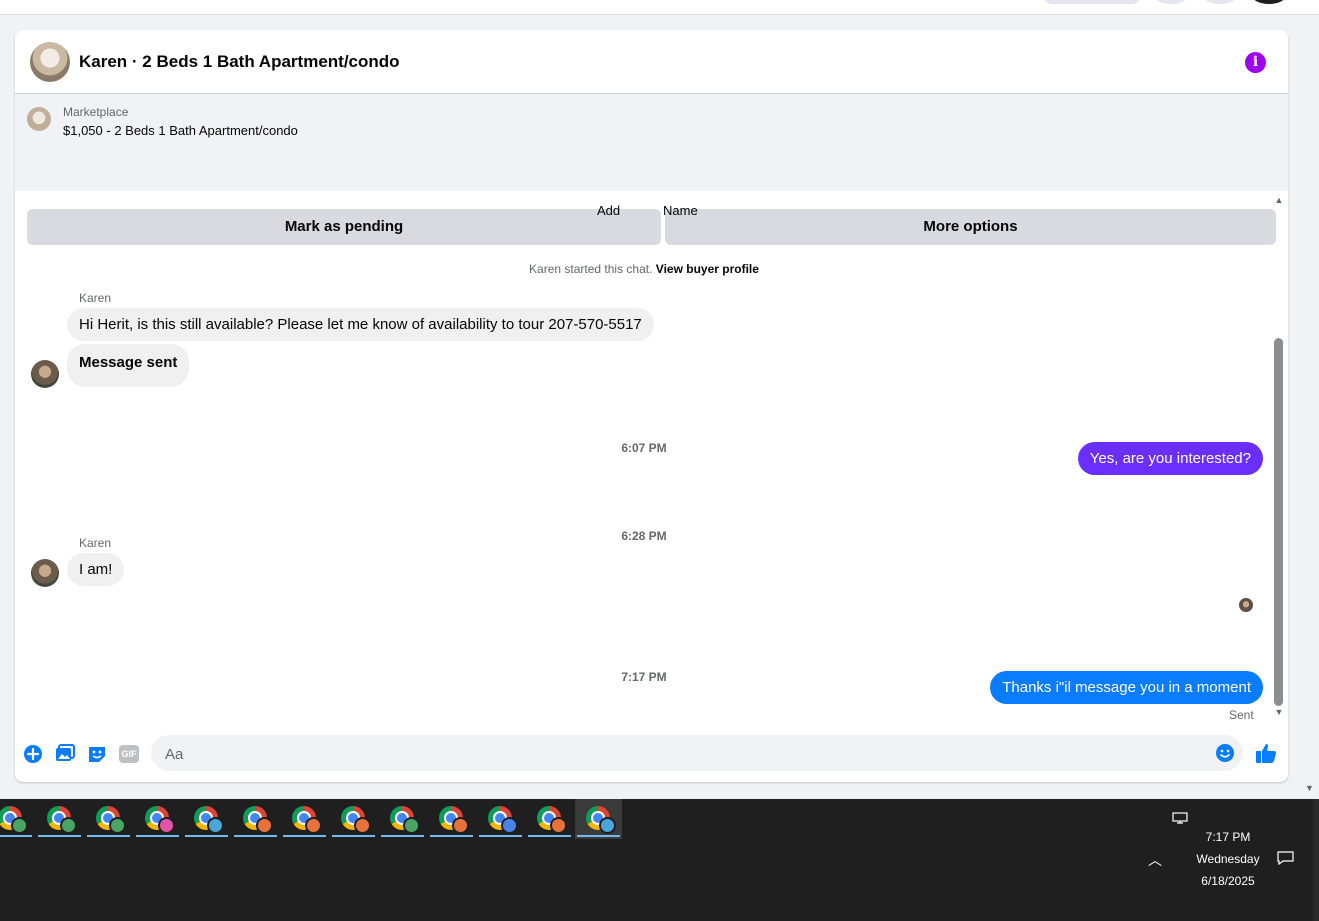  What do you see at coordinates (685, 754) in the screenshot?
I see `message-input` at bounding box center [685, 754].